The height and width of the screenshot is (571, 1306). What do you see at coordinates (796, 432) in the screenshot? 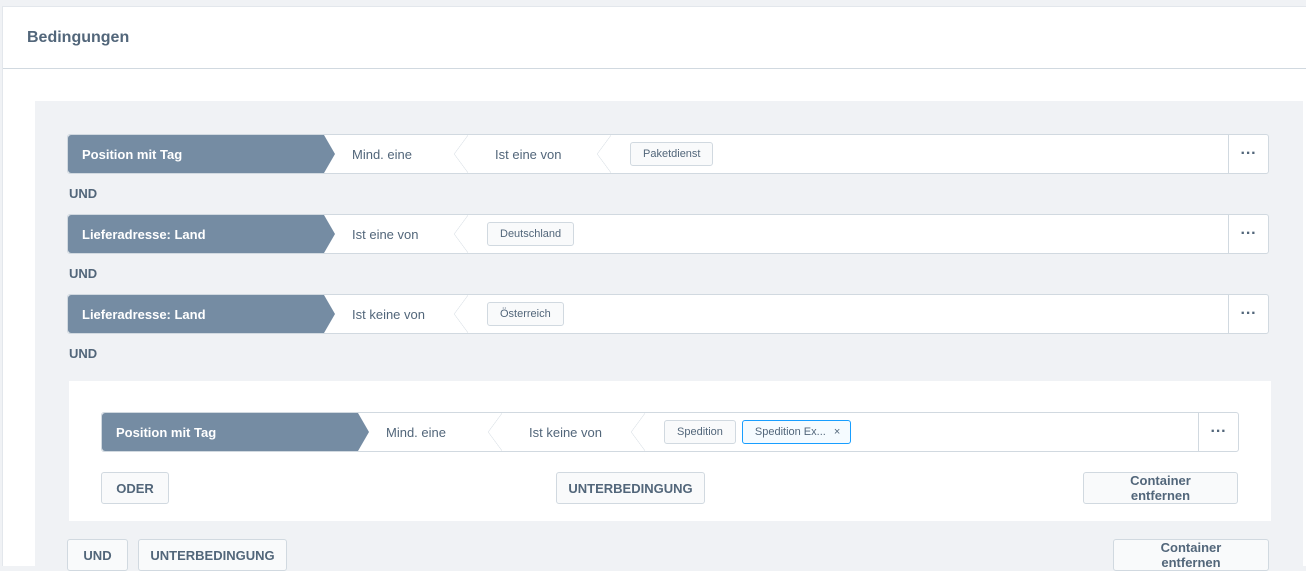
I see `value-tag-selected: Spedition Ex... ×` at bounding box center [796, 432].